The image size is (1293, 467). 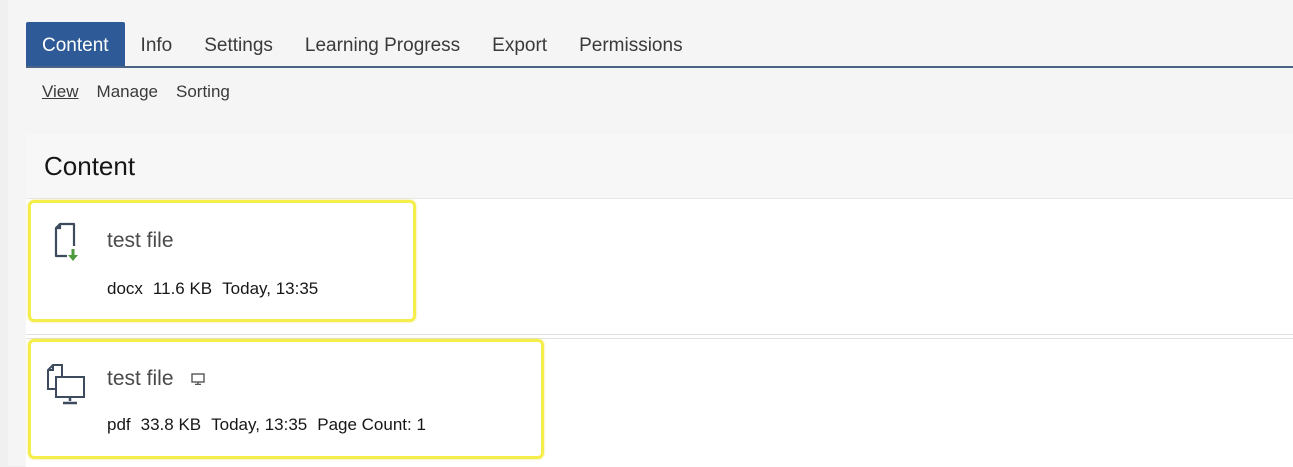 I want to click on file-download-icon, so click(x=67, y=242).